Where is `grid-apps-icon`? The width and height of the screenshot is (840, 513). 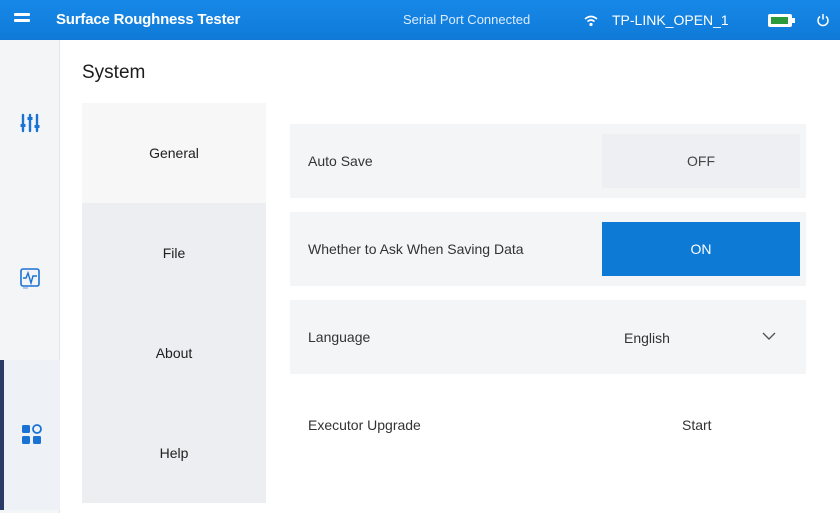
grid-apps-icon is located at coordinates (32, 434).